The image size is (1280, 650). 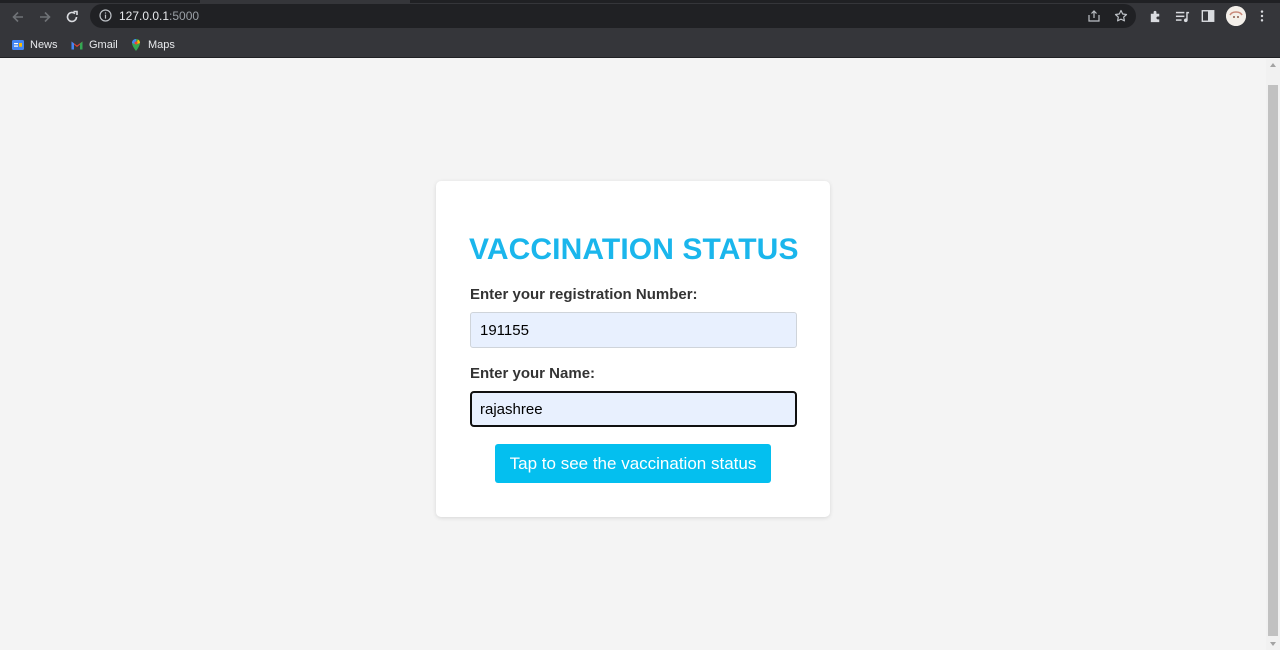 I want to click on bookmarks-bar: News Gmail Maps, so click(x=640, y=45).